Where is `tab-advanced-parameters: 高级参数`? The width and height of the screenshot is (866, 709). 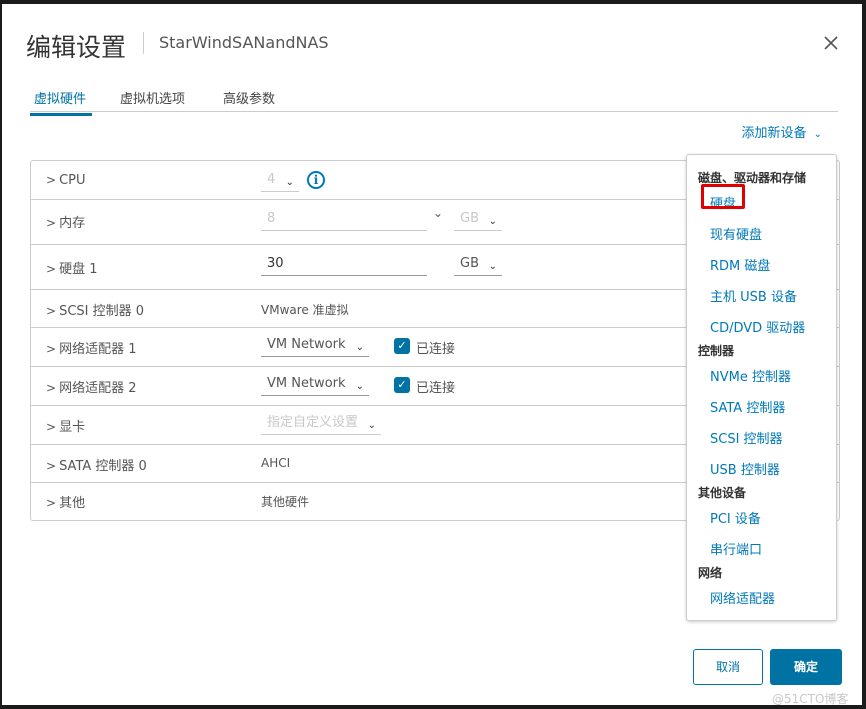
tab-advanced-parameters: 高级参数 is located at coordinates (249, 100).